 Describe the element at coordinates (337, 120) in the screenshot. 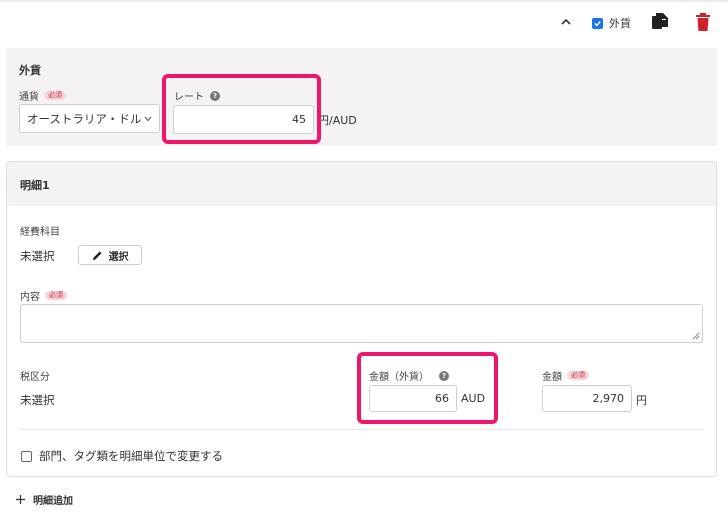

I see `rate-unit: 円/AUD` at that location.